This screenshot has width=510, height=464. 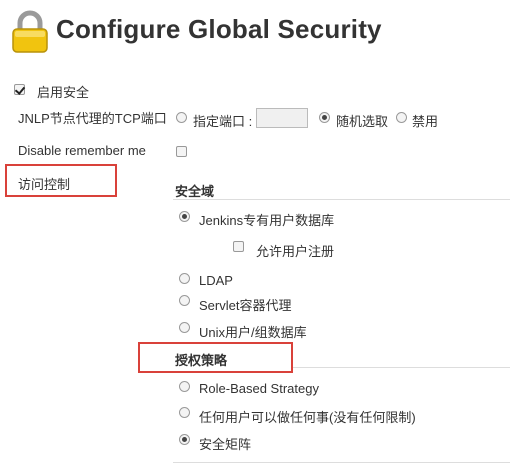 What do you see at coordinates (184, 386) in the screenshot?
I see `auth-role-based-radio` at bounding box center [184, 386].